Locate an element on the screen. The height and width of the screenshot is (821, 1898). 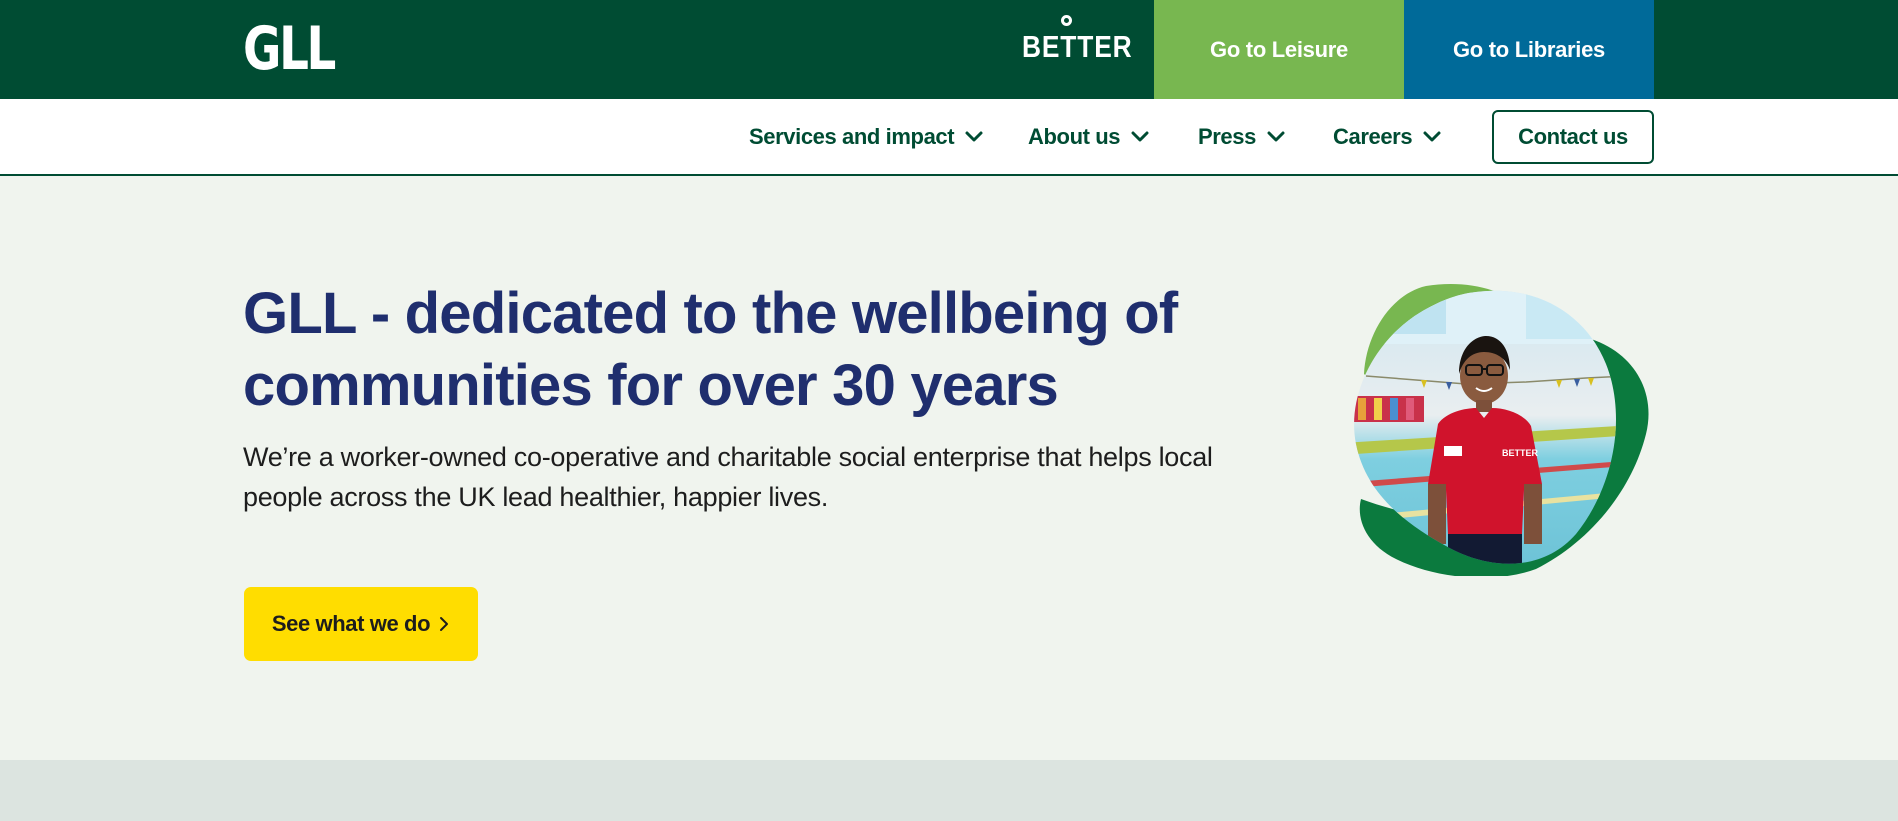
nav-item-press: Press is located at coordinates (1242, 136).